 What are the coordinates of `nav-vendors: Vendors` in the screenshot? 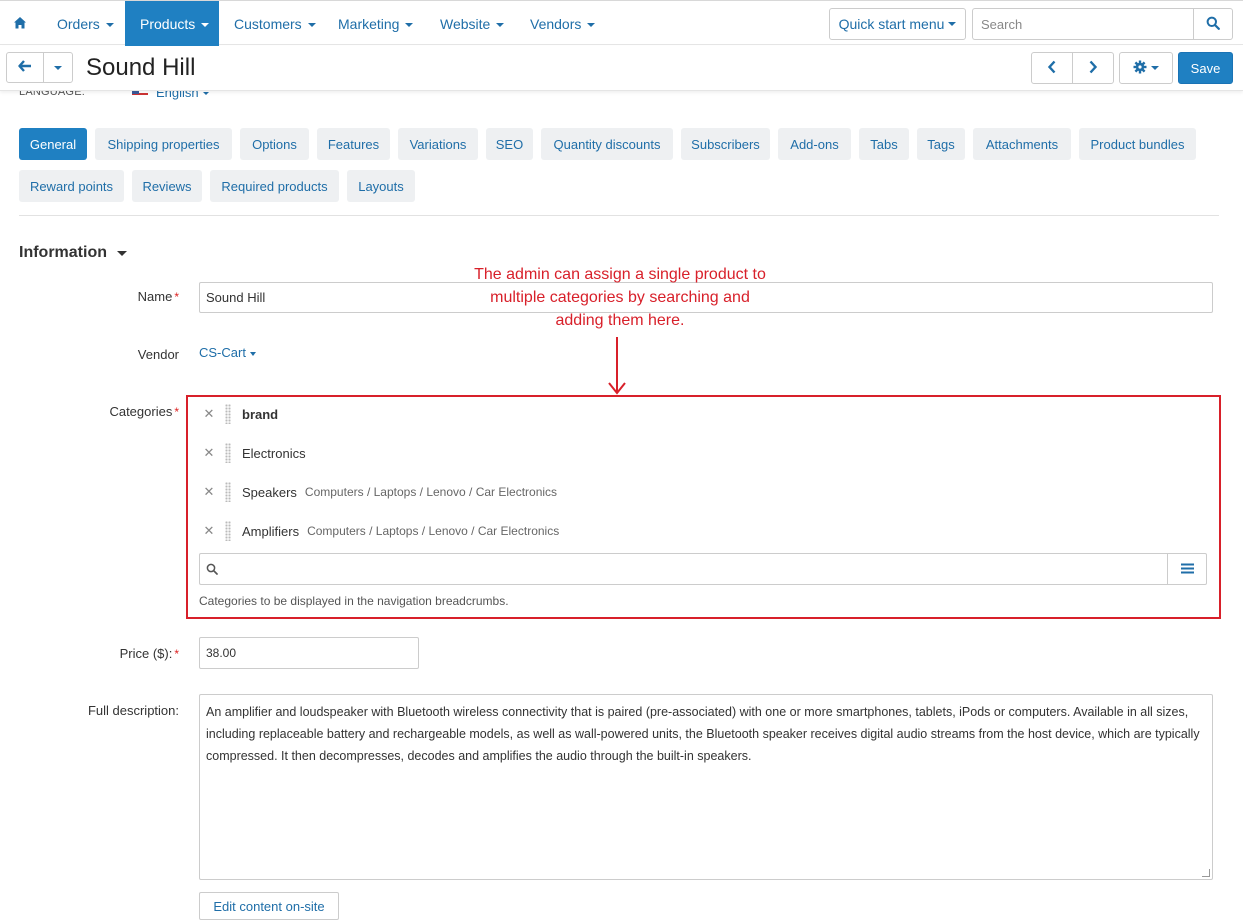 It's located at (562, 23).